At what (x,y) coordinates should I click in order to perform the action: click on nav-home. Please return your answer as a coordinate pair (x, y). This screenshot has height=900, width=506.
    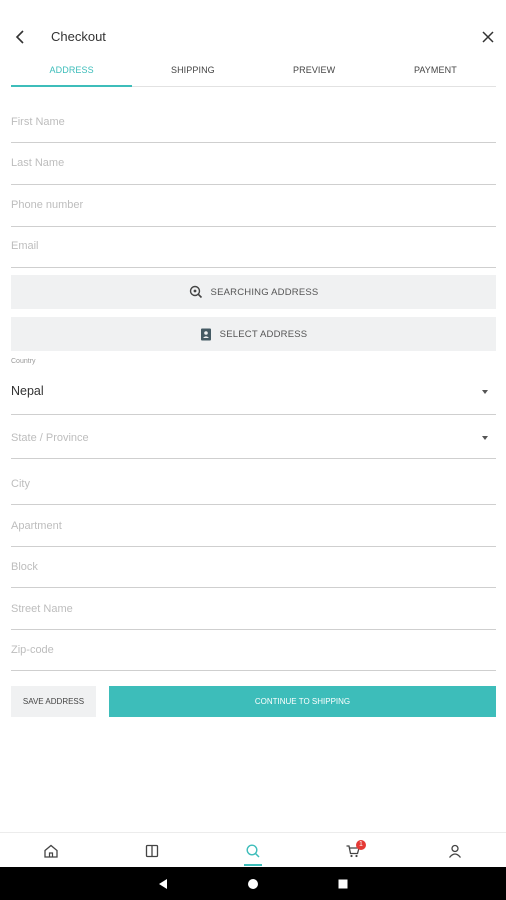
    Looking at the image, I should click on (51, 850).